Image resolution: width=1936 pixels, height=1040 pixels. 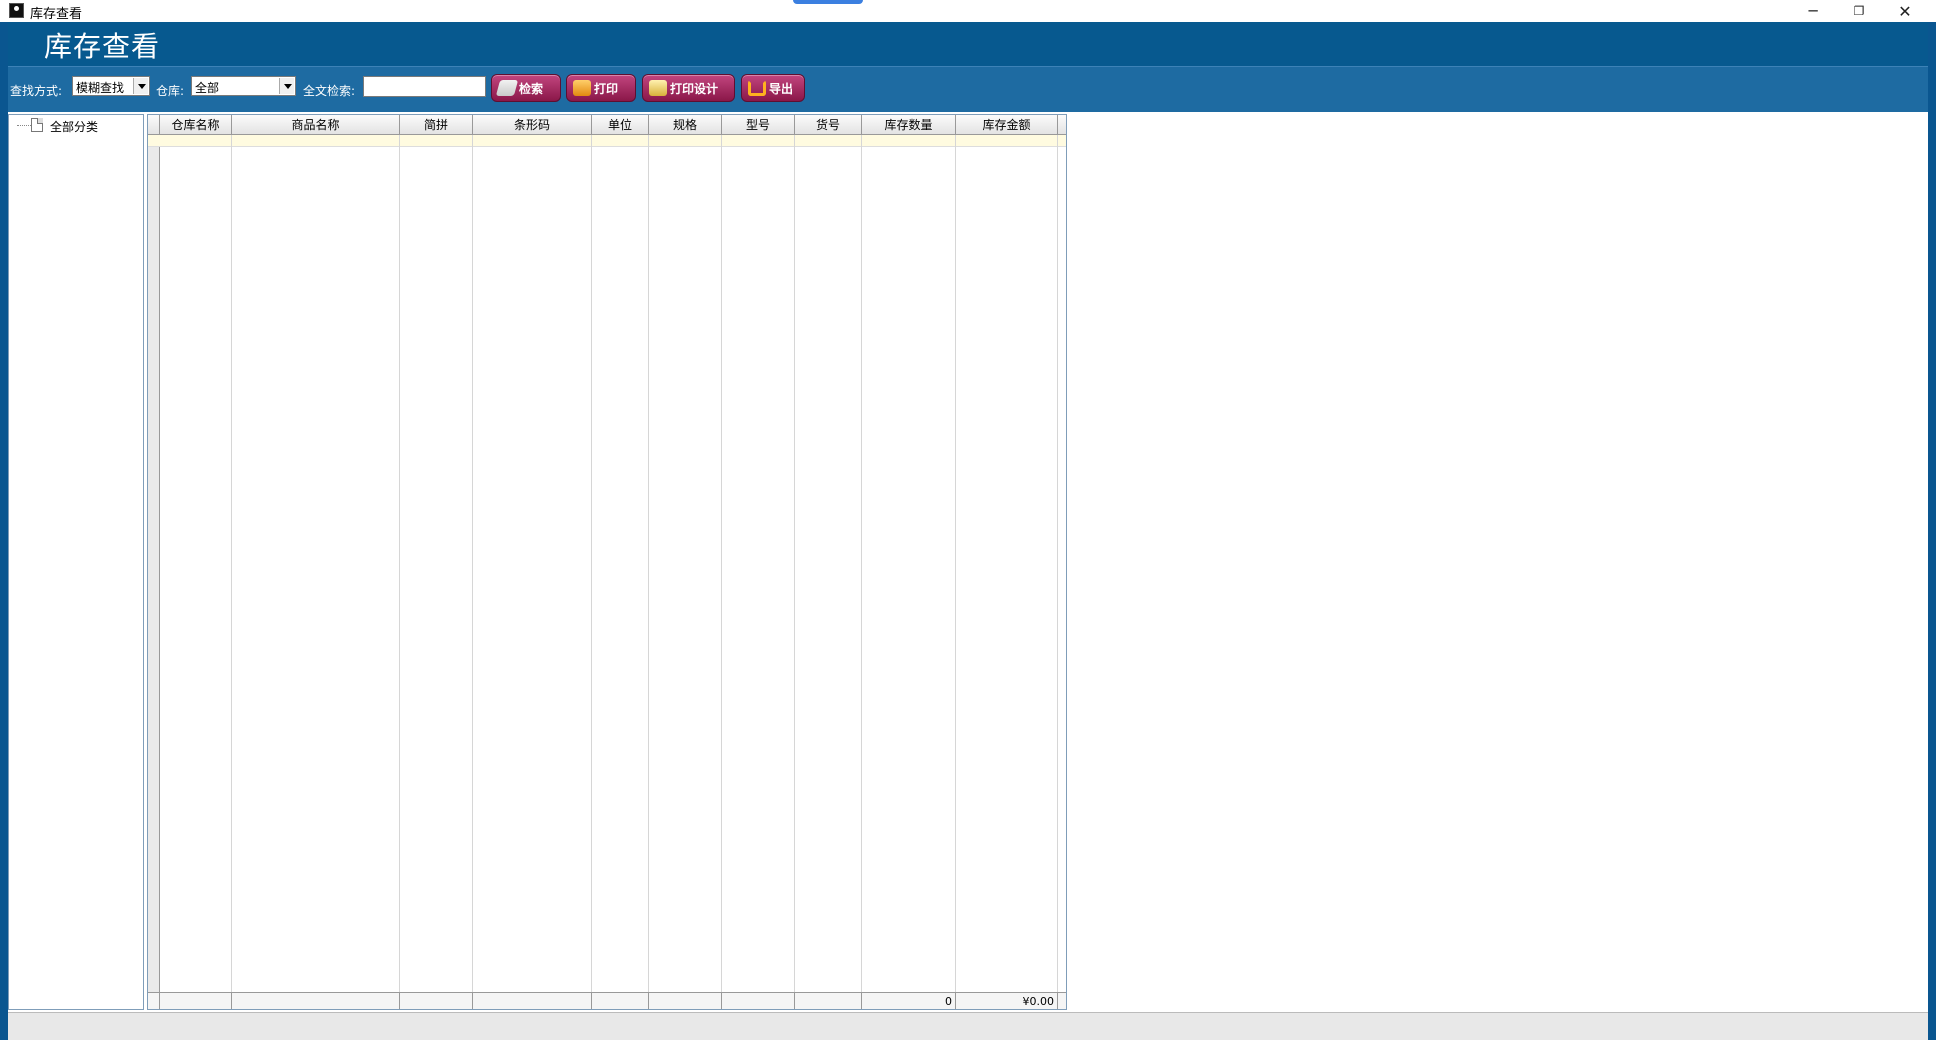 What do you see at coordinates (37, 125) in the screenshot?
I see `document-icon` at bounding box center [37, 125].